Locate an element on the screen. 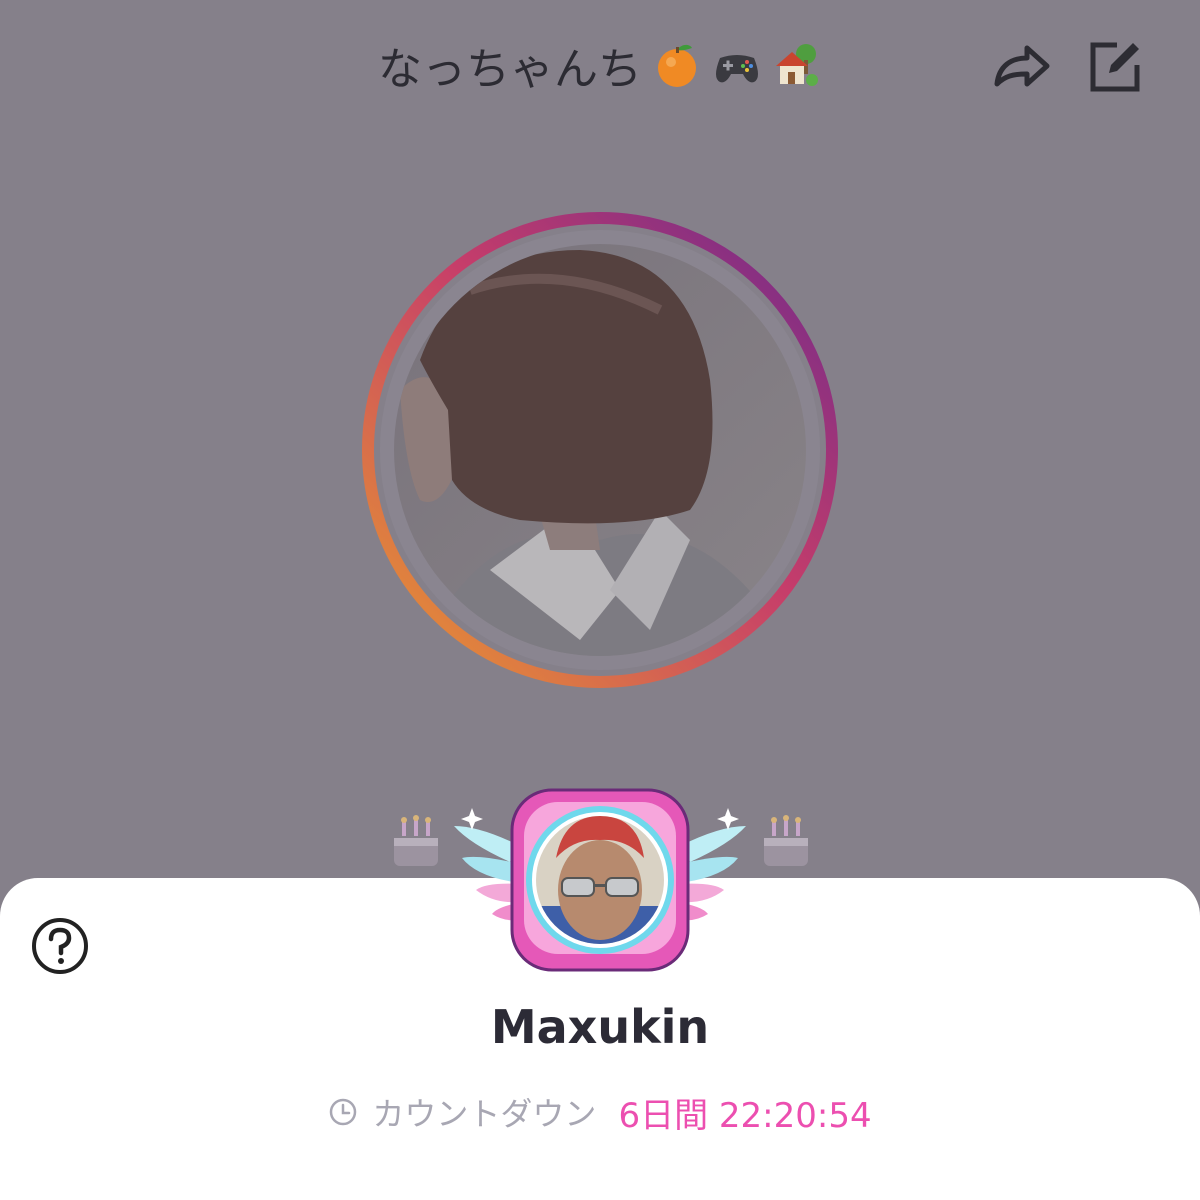  edit-compose-icon is located at coordinates (1115, 67).